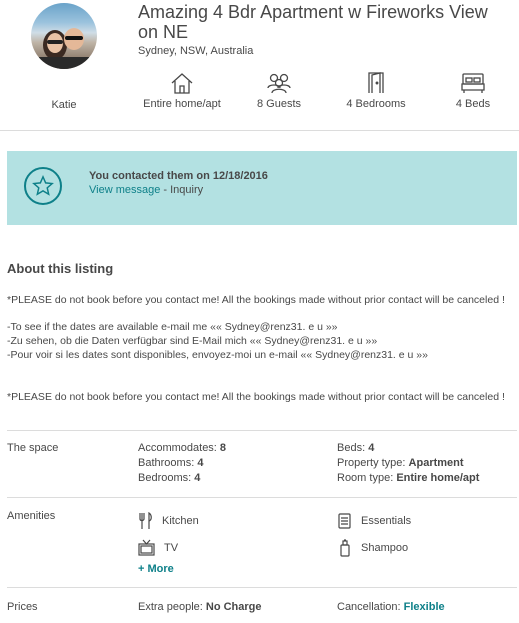 This screenshot has height=623, width=519. What do you see at coordinates (60, 268) in the screenshot?
I see `about-heading: About this listing` at bounding box center [60, 268].